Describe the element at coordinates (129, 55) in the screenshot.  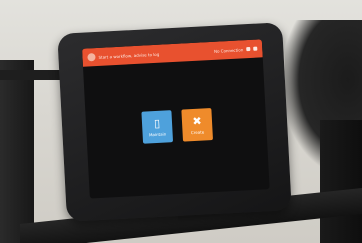
I see `status-welcome-text: Start a workflow, advise to log` at that location.